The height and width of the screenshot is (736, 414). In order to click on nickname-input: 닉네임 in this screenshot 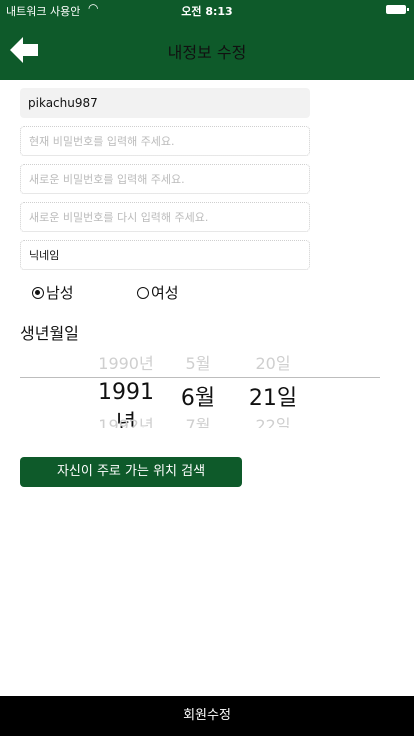, I will do `click(165, 255)`.